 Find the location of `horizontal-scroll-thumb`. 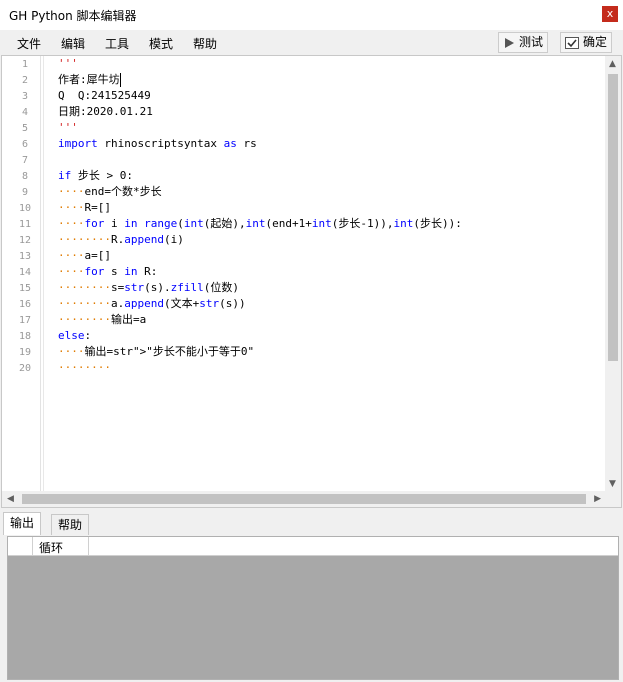

horizontal-scroll-thumb is located at coordinates (304, 499).